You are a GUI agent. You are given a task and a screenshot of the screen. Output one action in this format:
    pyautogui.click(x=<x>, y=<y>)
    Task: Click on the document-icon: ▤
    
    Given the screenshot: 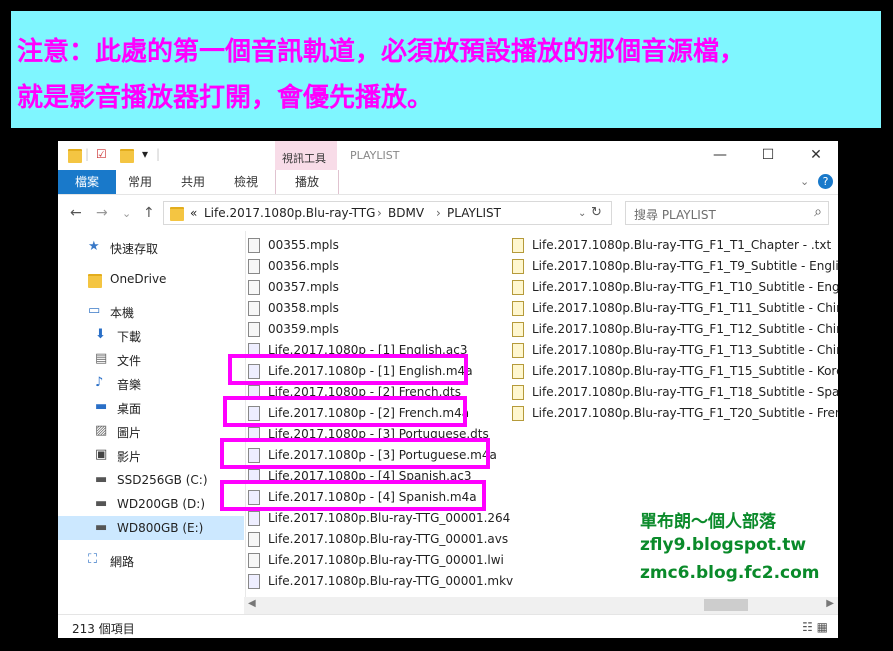 What is the action you would take?
    pyautogui.click(x=101, y=358)
    